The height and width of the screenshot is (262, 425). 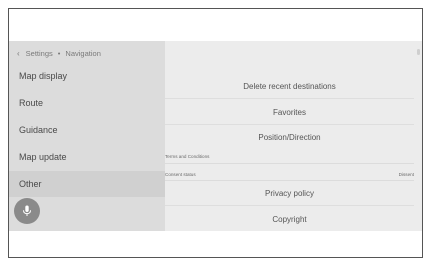 I want to click on copyright-label: Copyright, so click(x=289, y=219).